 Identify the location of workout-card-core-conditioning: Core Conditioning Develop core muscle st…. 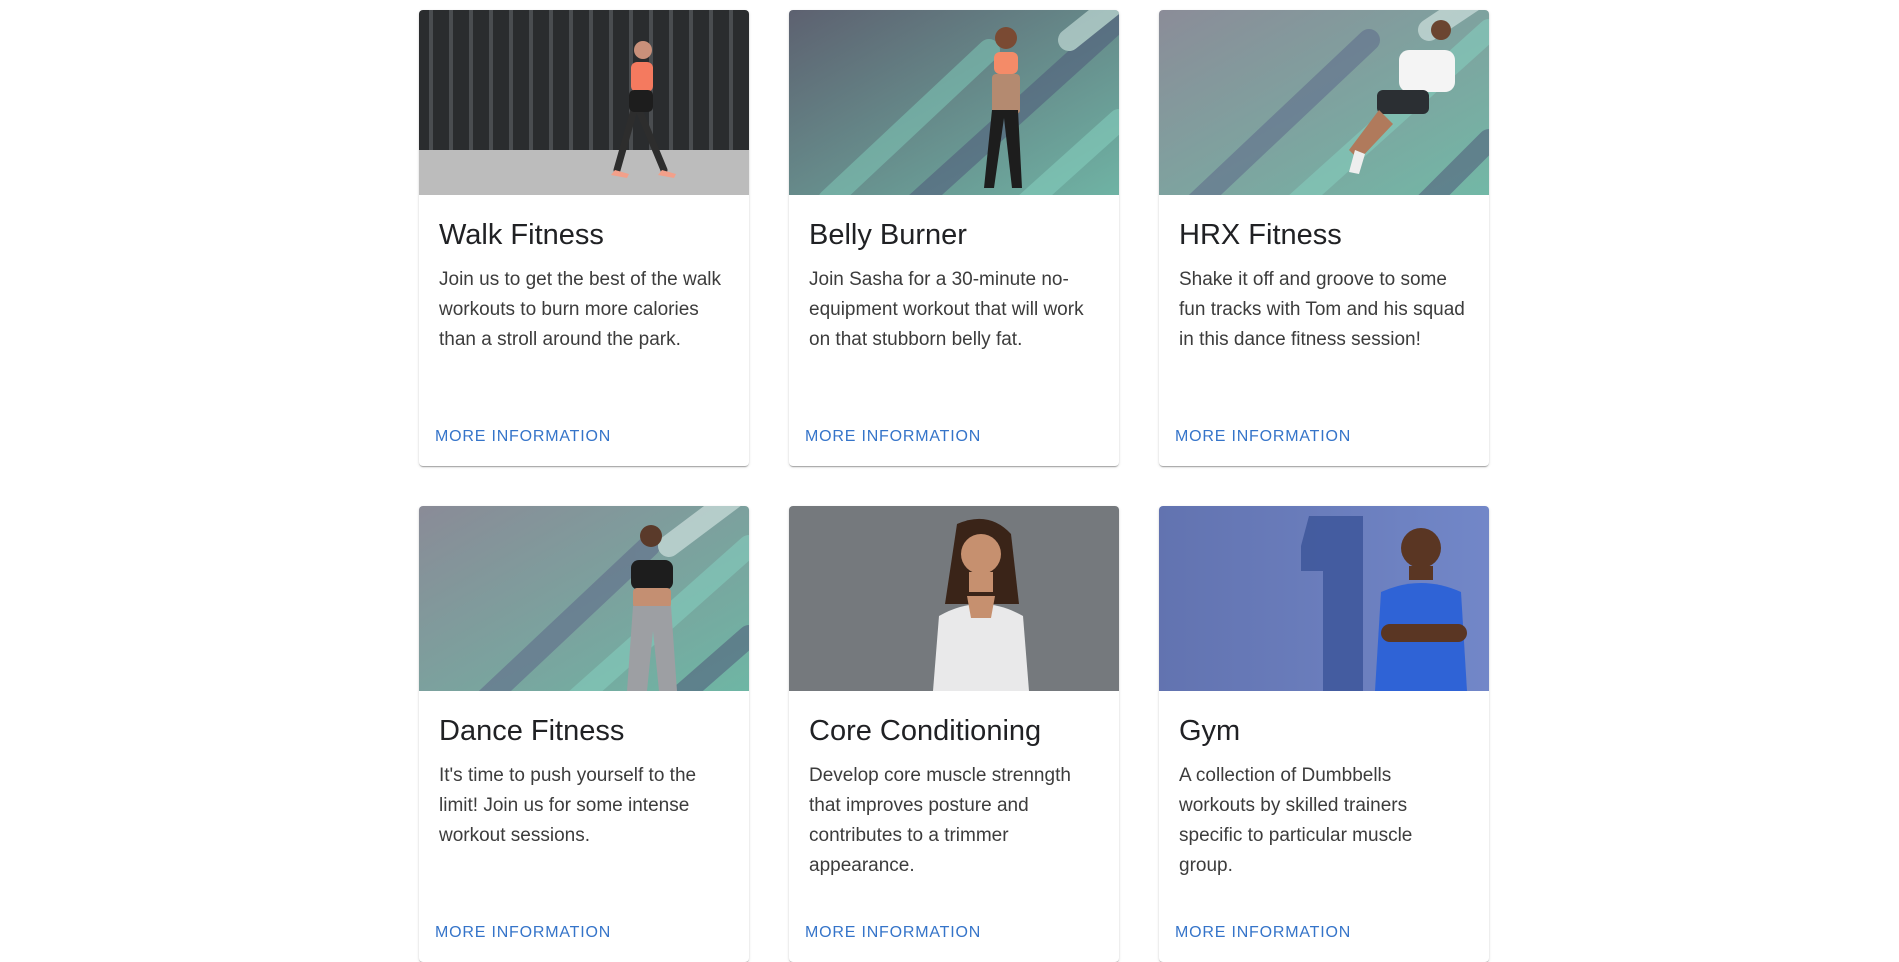
(954, 734).